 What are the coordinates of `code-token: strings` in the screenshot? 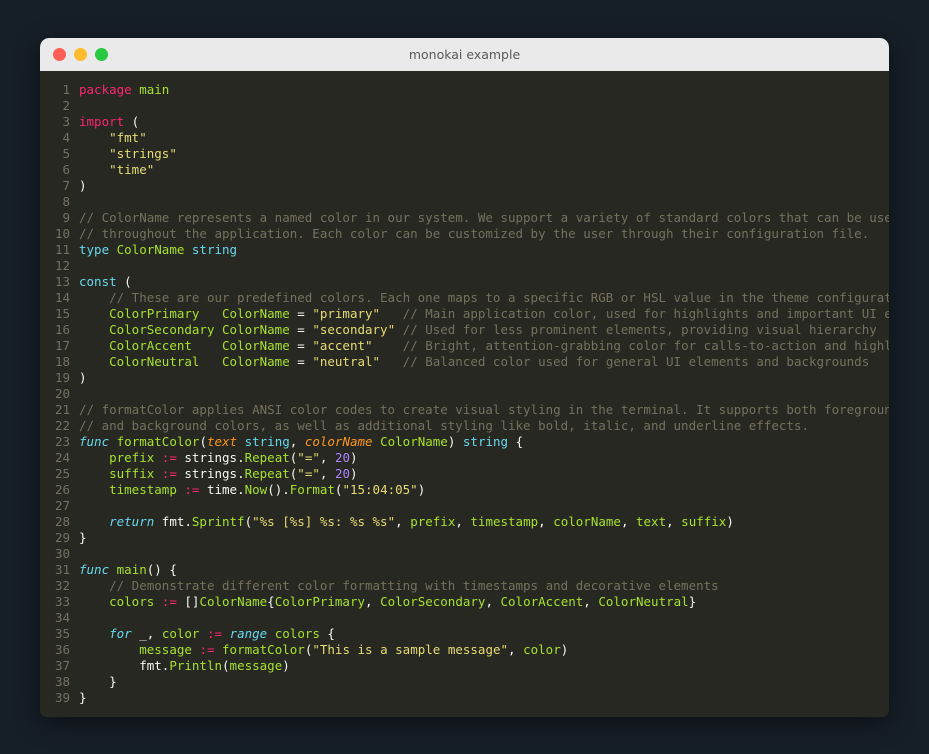 It's located at (211, 457).